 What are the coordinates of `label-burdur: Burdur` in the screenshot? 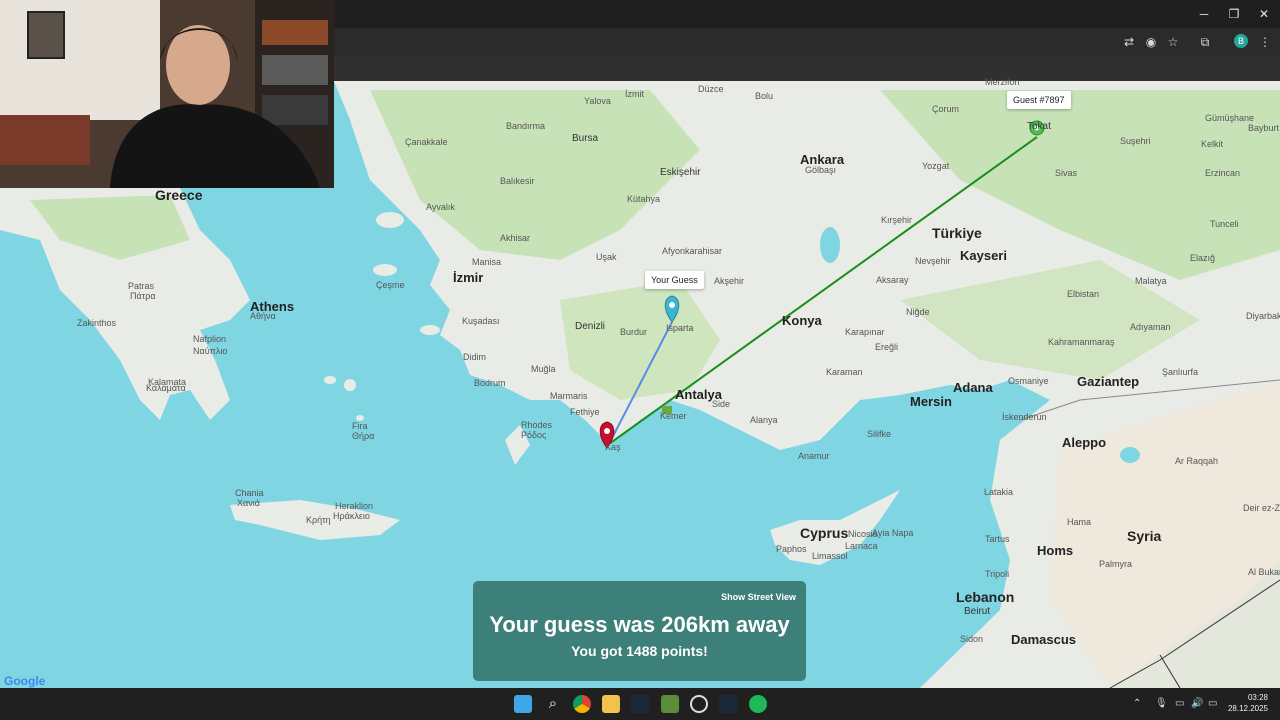 It's located at (634, 332).